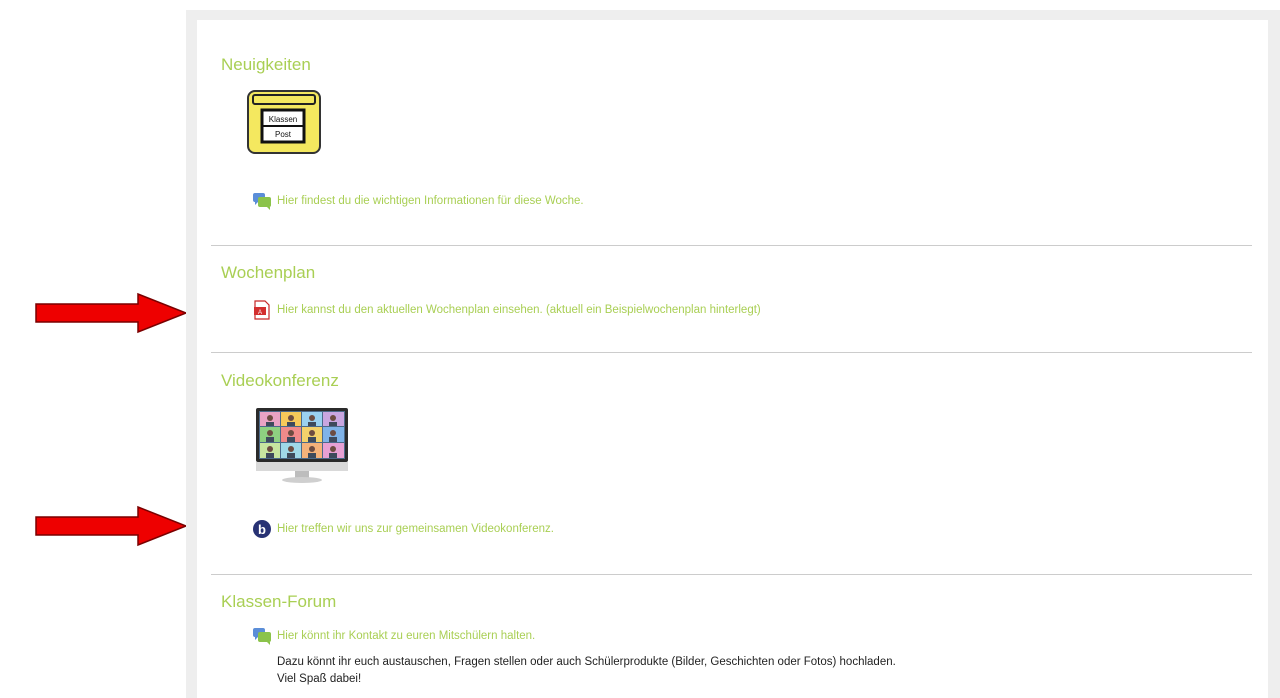  What do you see at coordinates (280, 380) in the screenshot?
I see `section-title-video: Videokonferenz` at bounding box center [280, 380].